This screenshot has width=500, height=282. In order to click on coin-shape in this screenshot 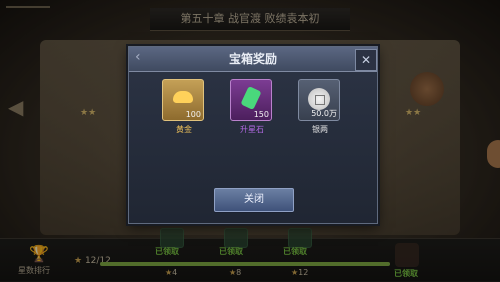, I will do `click(319, 99)`.